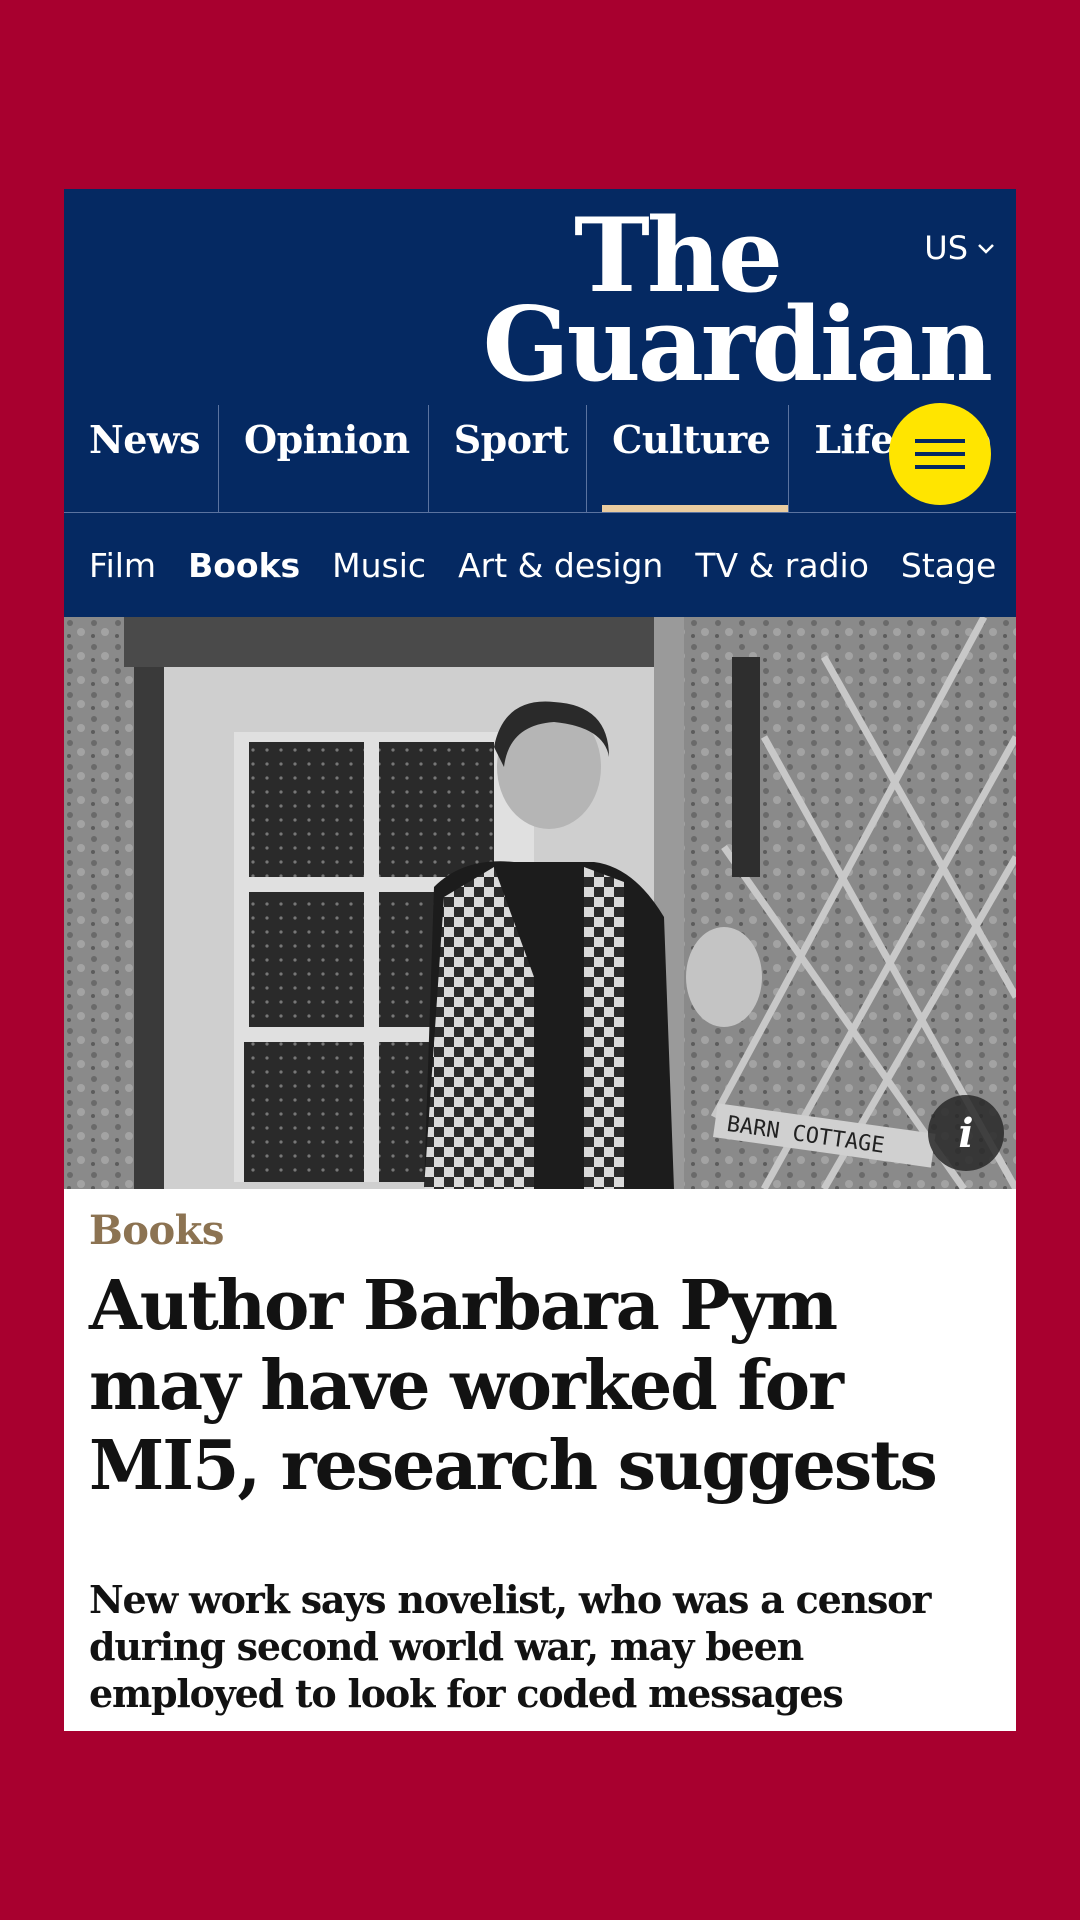 The image size is (1080, 1920). Describe the element at coordinates (323, 459) in the screenshot. I see `pillar-opinion: Opinion` at that location.